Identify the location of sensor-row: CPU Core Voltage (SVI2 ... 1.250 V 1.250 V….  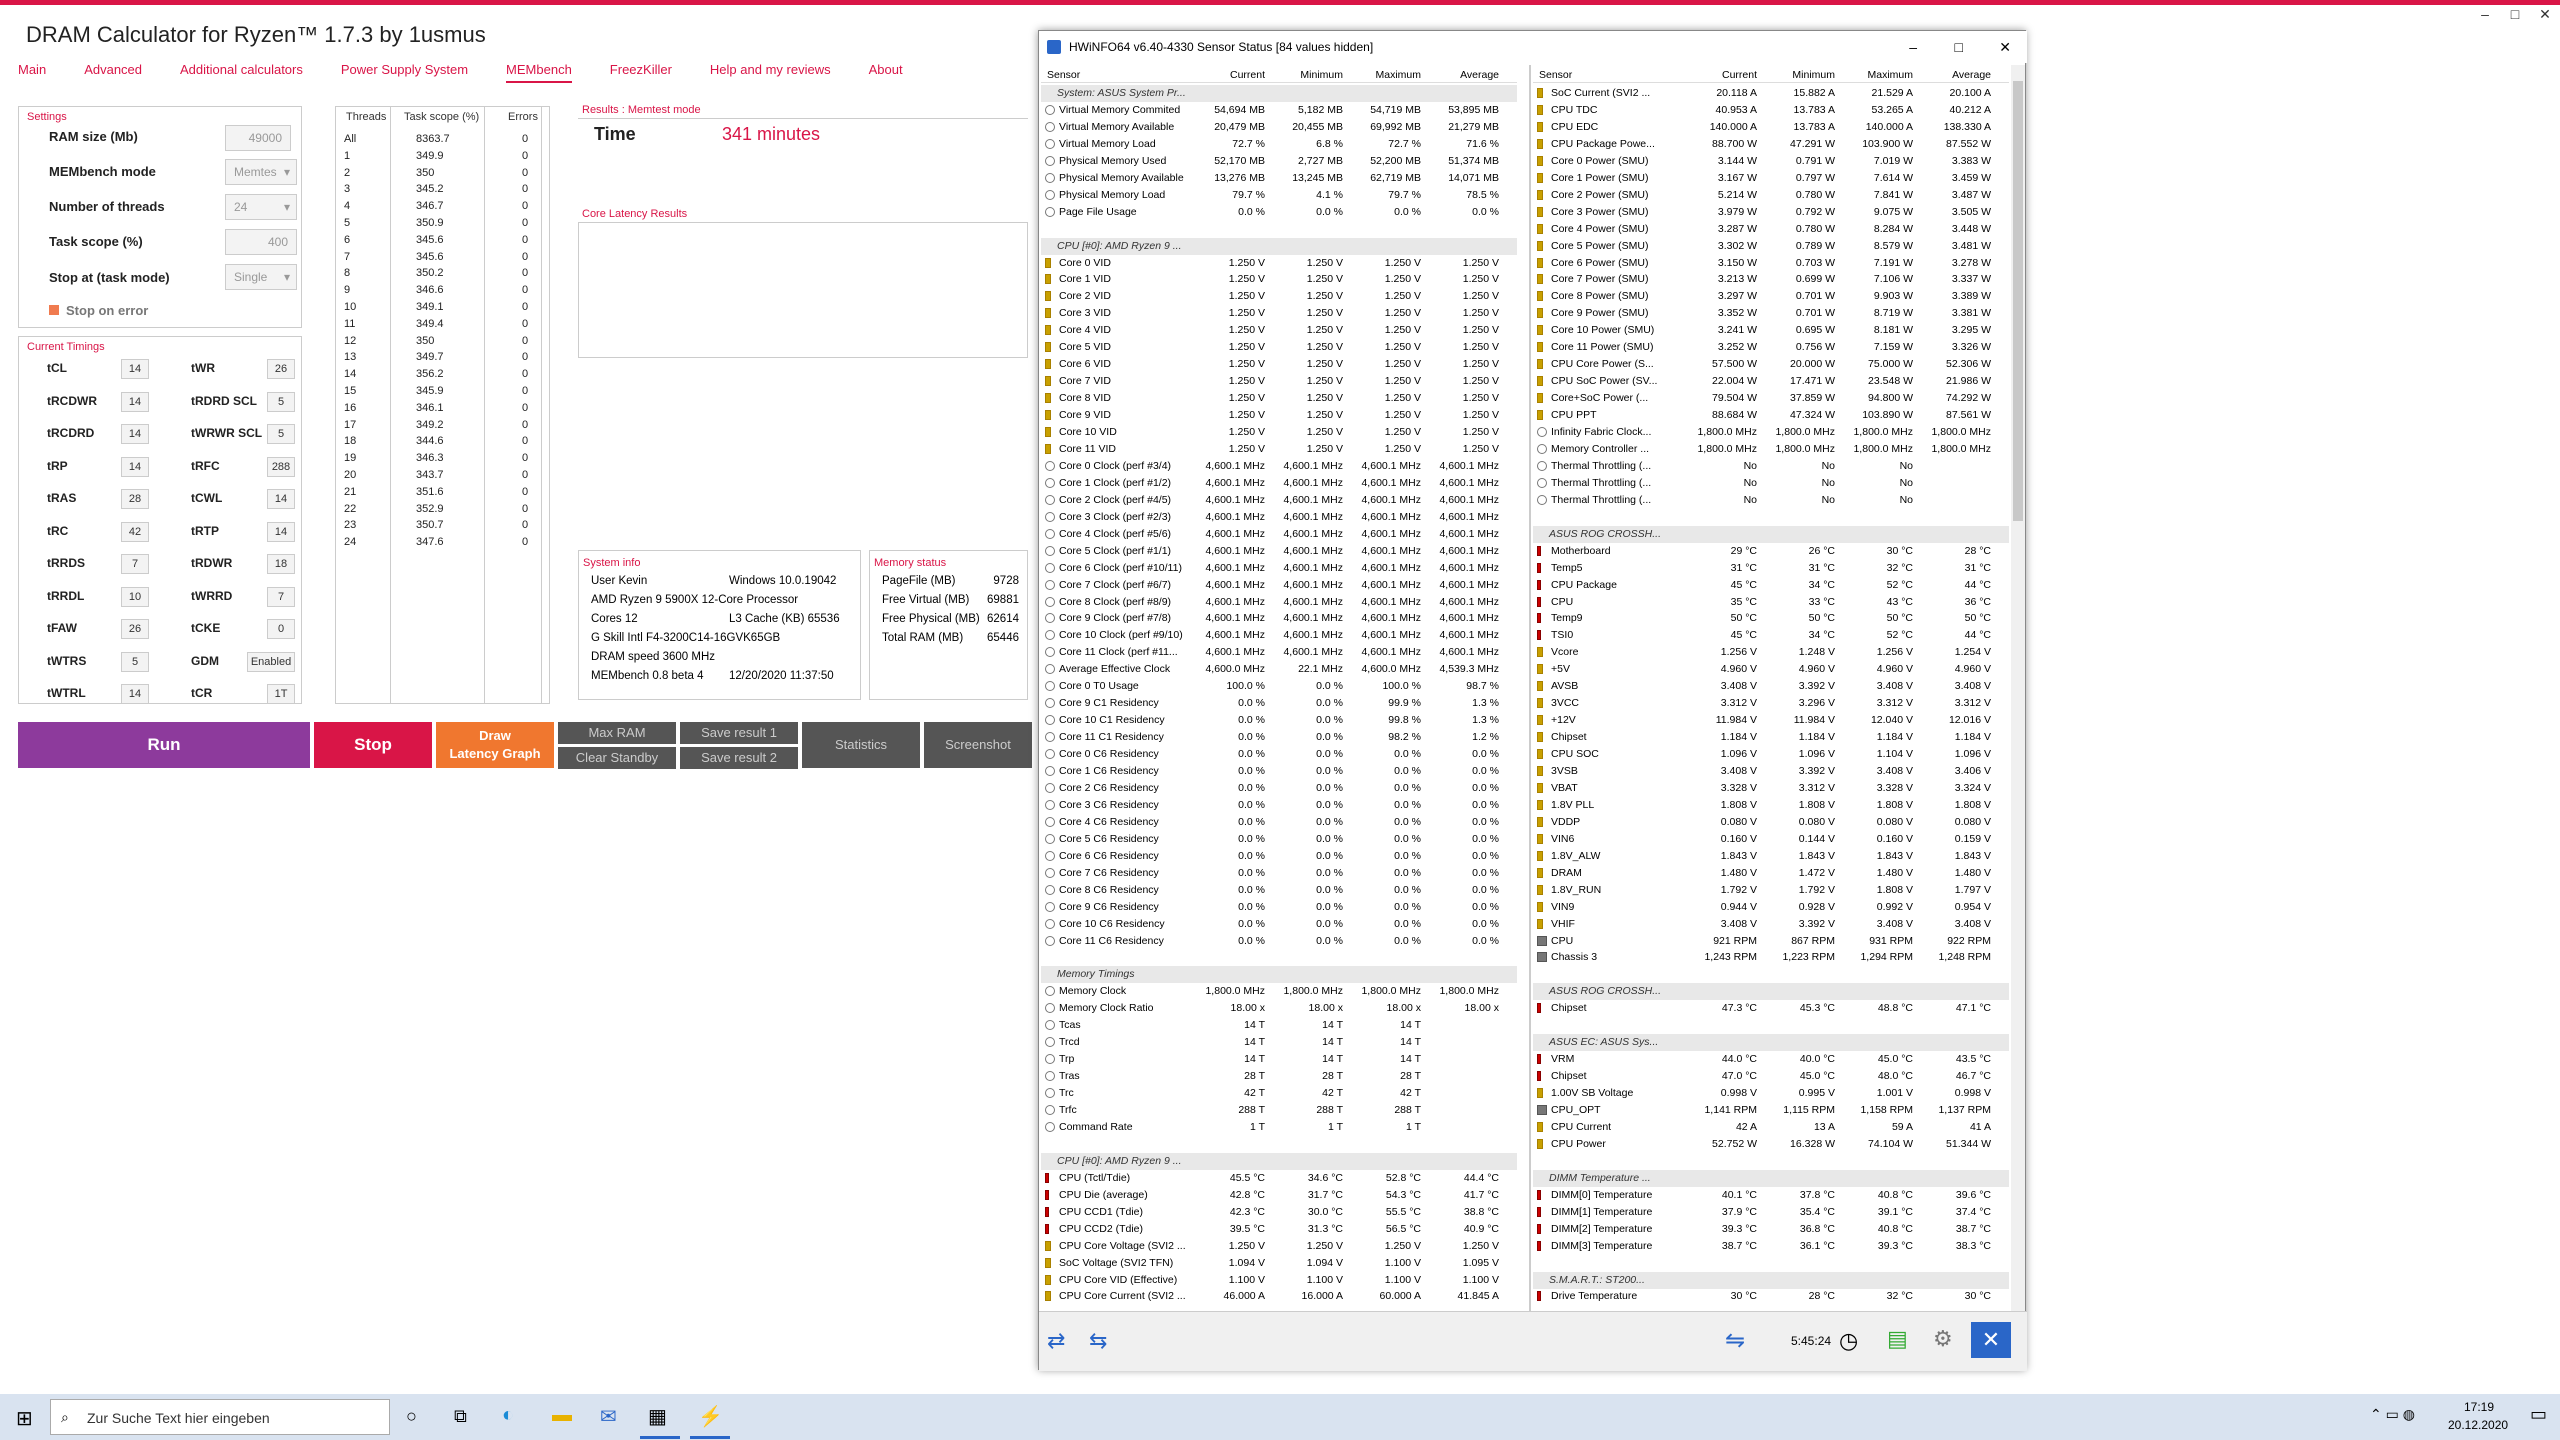
(1279, 1246).